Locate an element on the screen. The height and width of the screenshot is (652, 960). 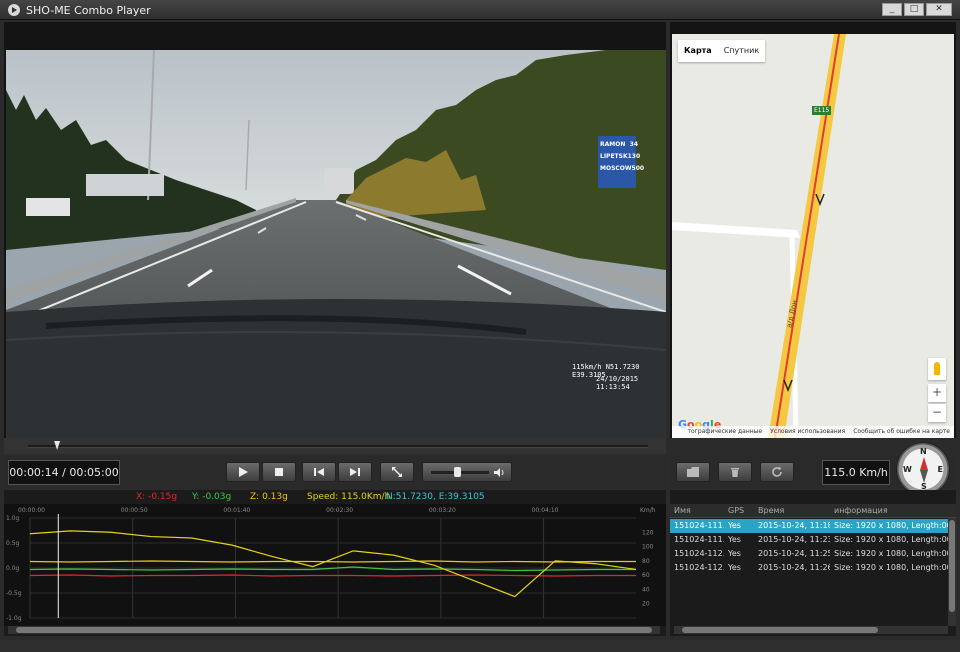
compass-e: E is located at coordinates (940, 469).